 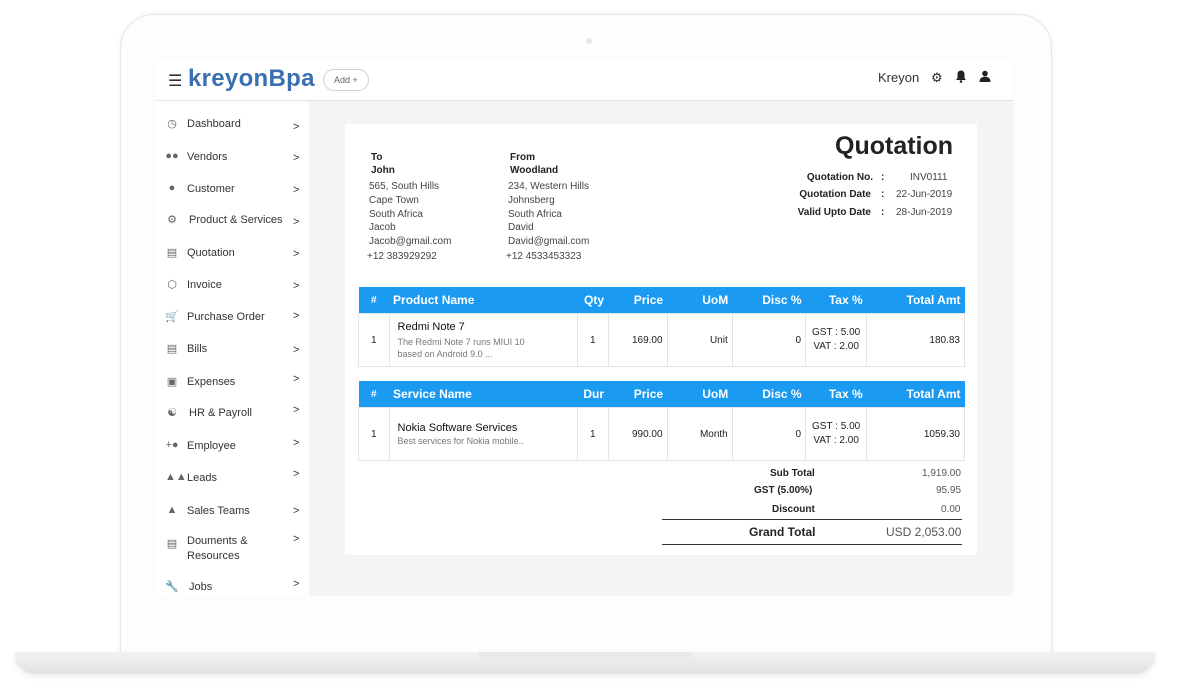 I want to click on price-cell: 169.00, so click(x=637, y=340).